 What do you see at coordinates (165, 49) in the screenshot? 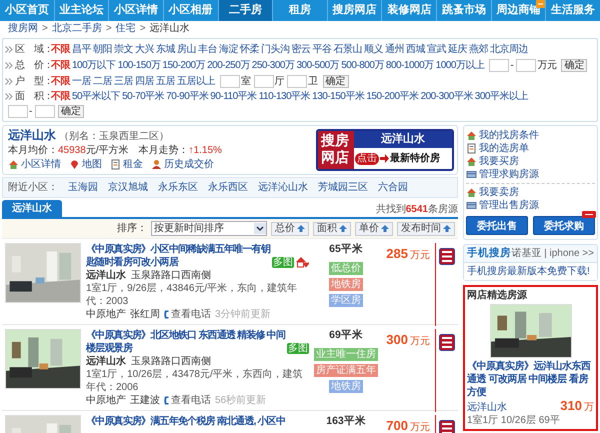
I see `filter-option: 东城` at bounding box center [165, 49].